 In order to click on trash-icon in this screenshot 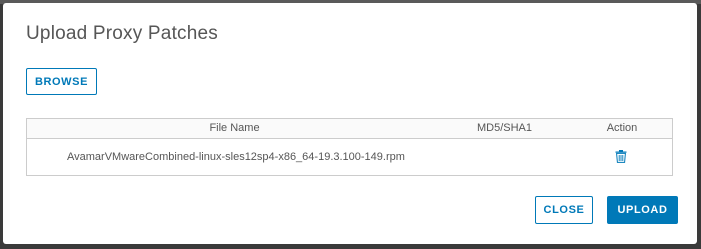, I will do `click(621, 156)`.